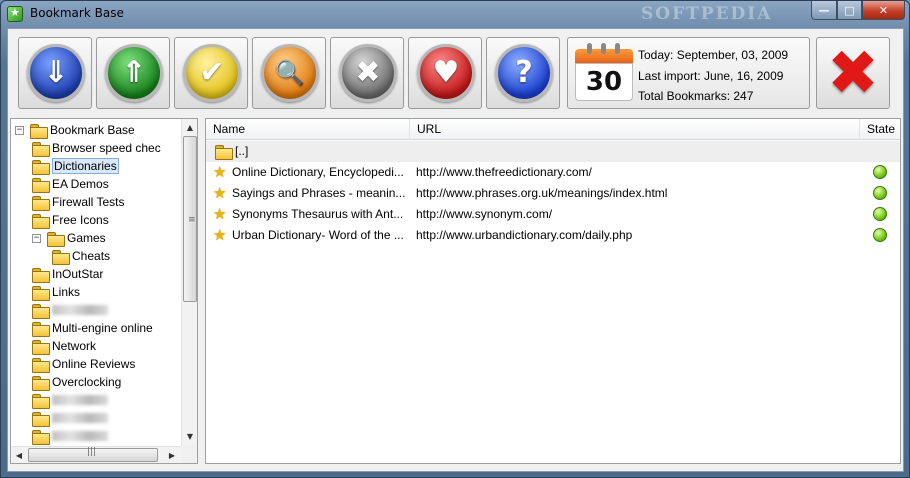 Image resolution: width=910 pixels, height=478 pixels. I want to click on import-button: ⇓, so click(55, 73).